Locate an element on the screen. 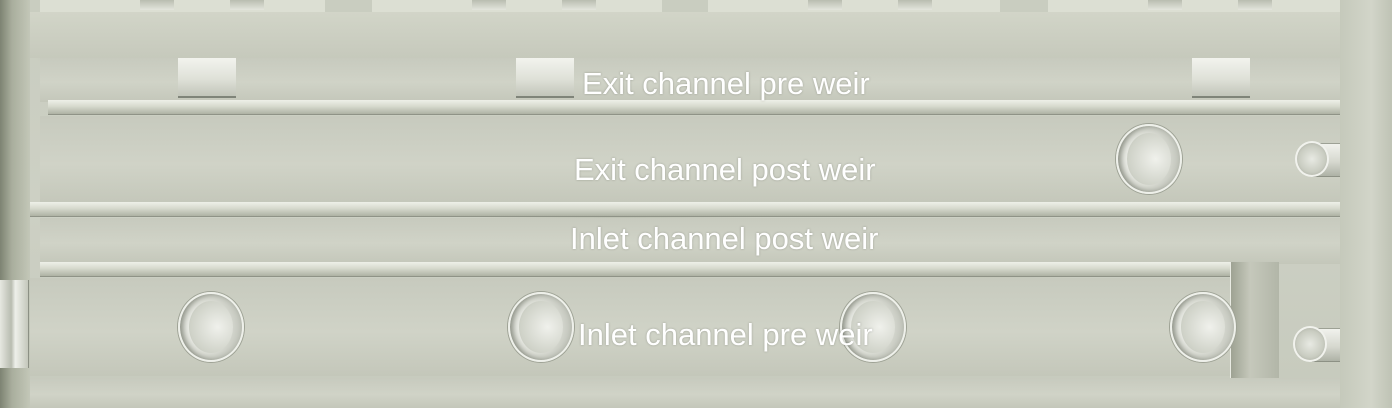  inlet-side-pipe-end is located at coordinates (1310, 344).